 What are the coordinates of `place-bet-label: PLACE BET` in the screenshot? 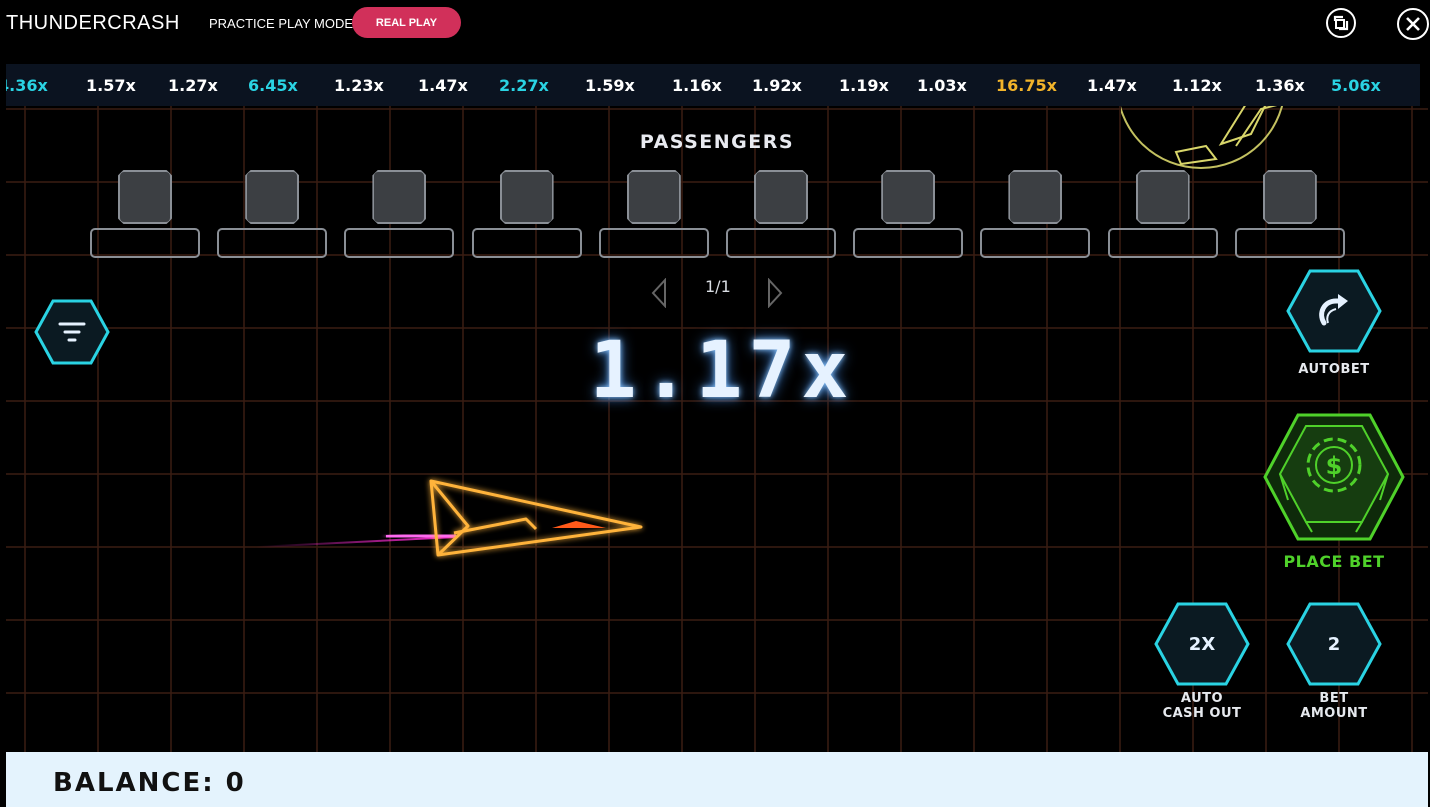 It's located at (1334, 561).